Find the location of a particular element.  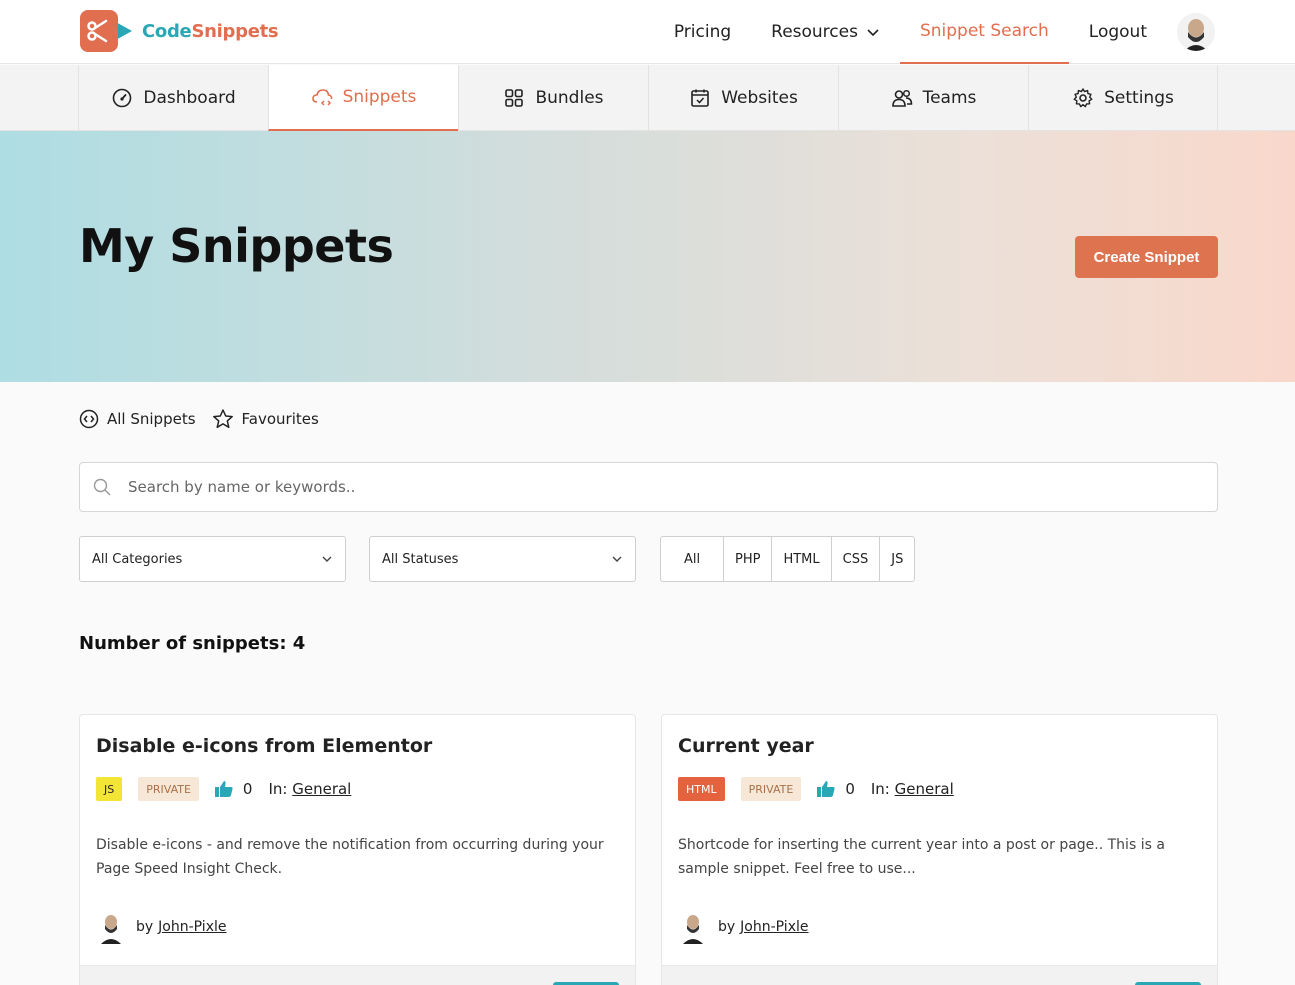

user-avatar is located at coordinates (1196, 32).